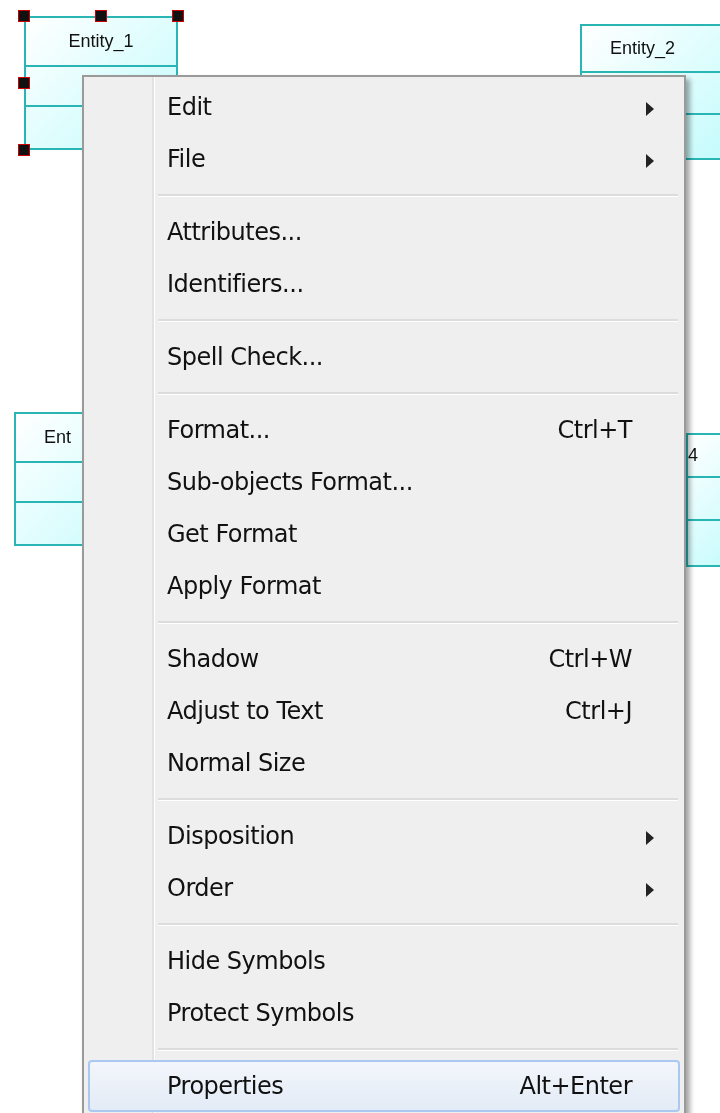  What do you see at coordinates (643, 48) in the screenshot?
I see `entity-name: Entity_2` at bounding box center [643, 48].